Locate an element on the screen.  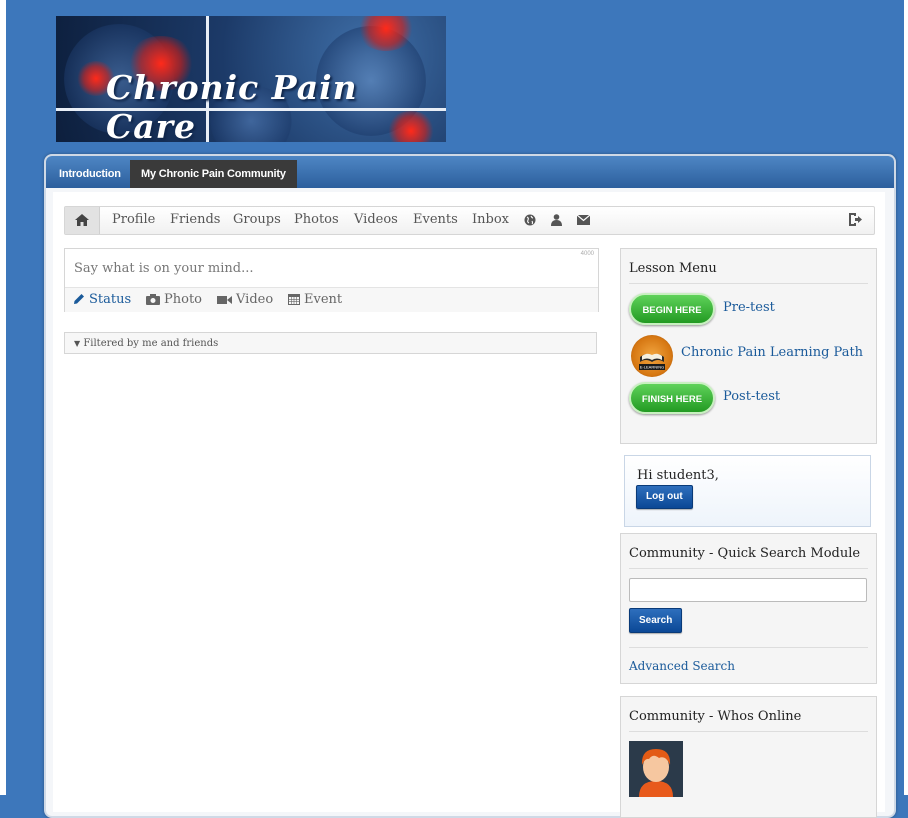
tab-my-chronic-pain-community: My Chronic Pain Community is located at coordinates (213, 174).